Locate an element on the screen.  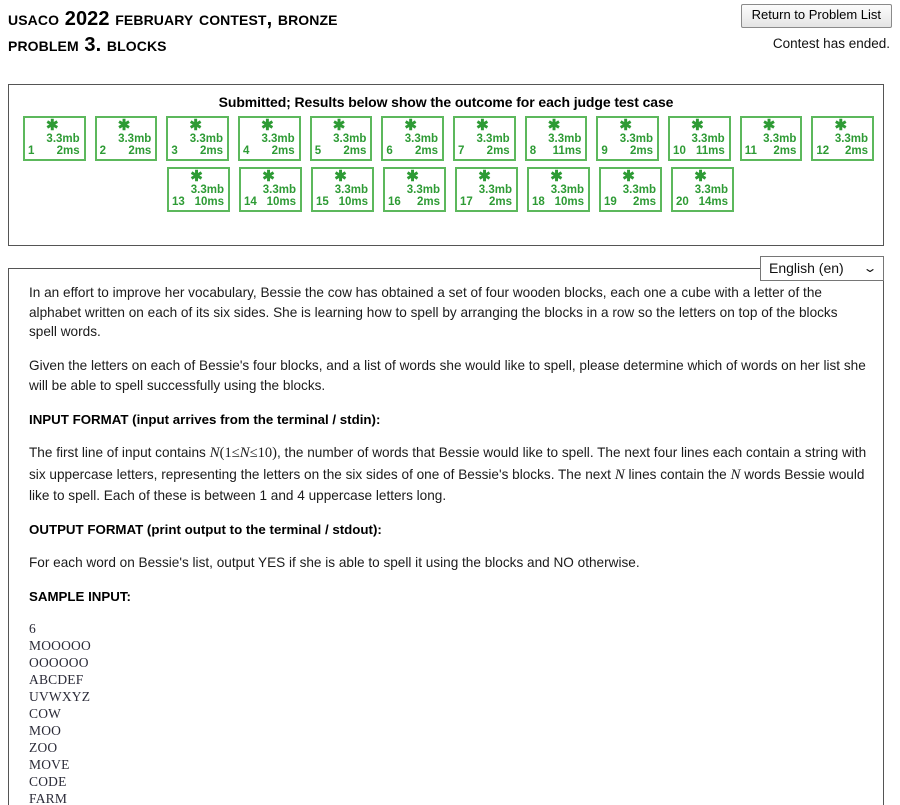
test-case-number: 7 is located at coordinates (461, 151).